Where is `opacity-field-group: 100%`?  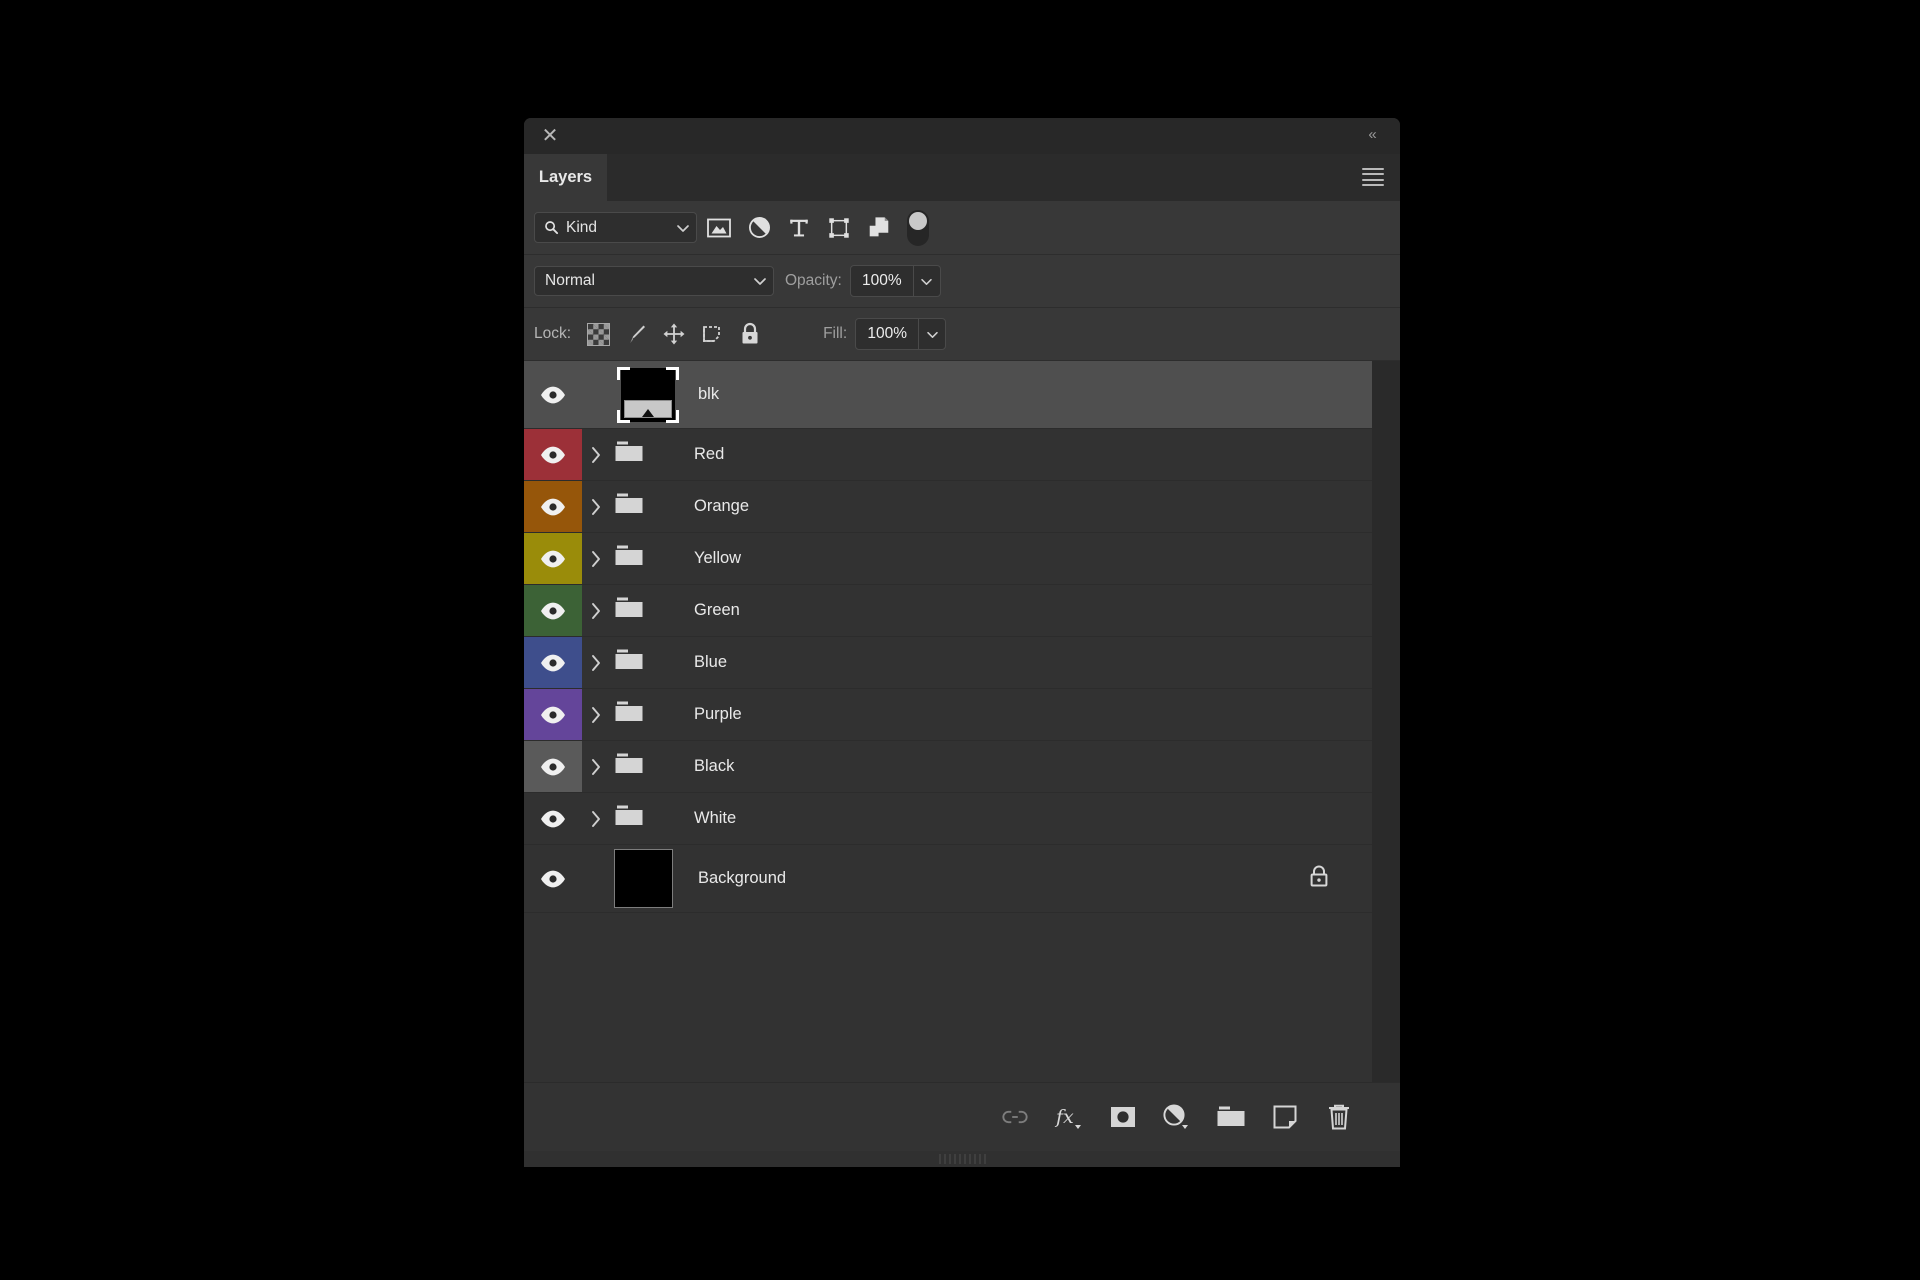
opacity-field-group: 100% is located at coordinates (895, 281).